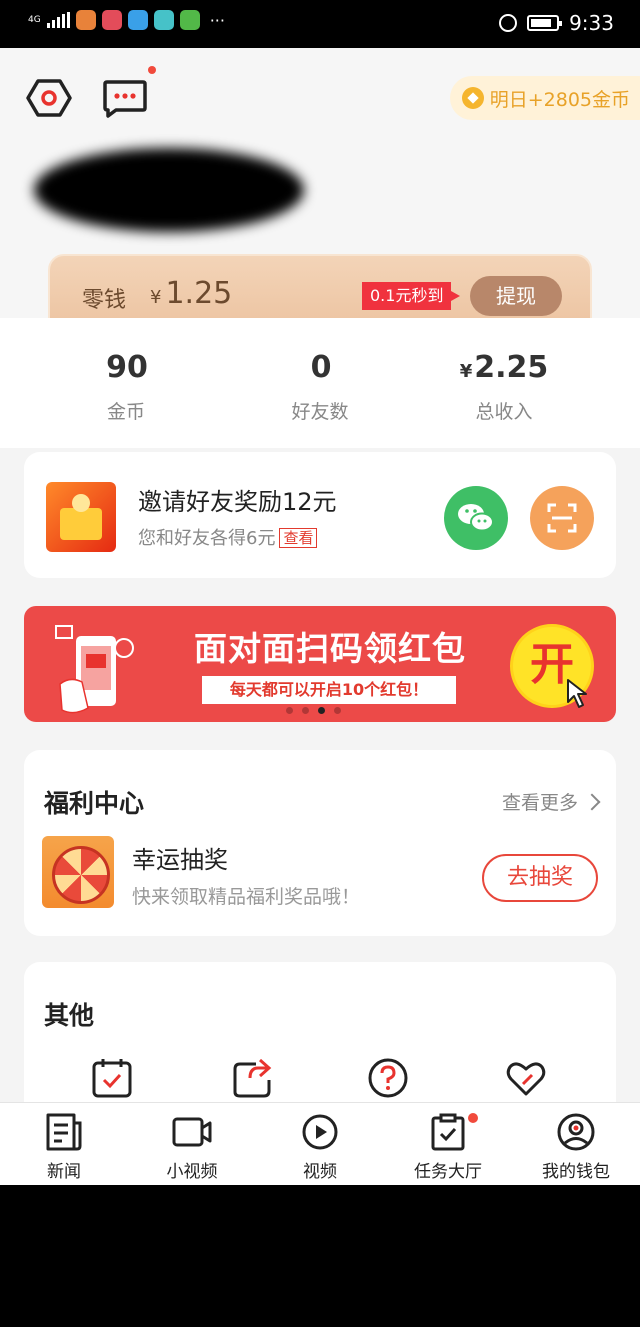 This screenshot has width=640, height=1327. I want to click on nav-label: 我的钱包, so click(576, 1172).